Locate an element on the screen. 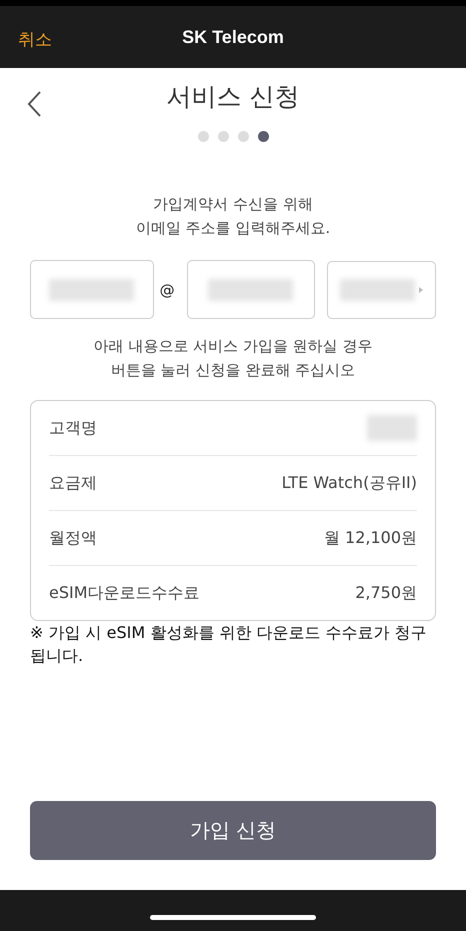 This screenshot has width=466, height=931. summary-label: 고객명 is located at coordinates (73, 428).